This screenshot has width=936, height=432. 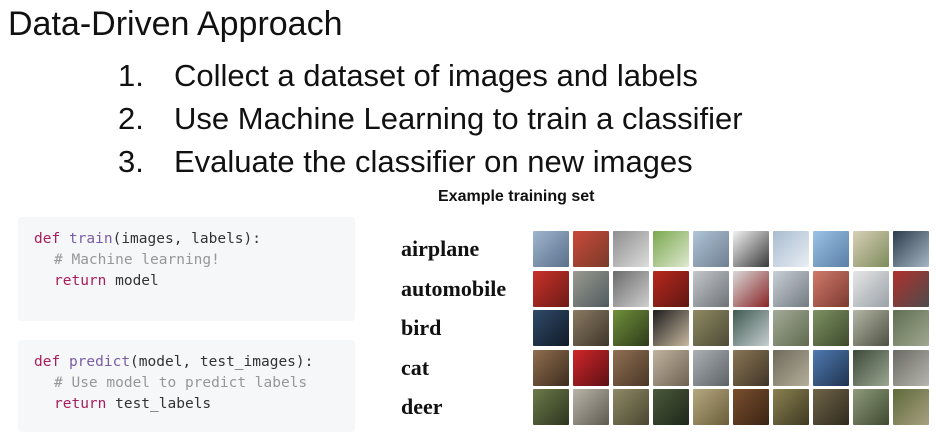 What do you see at coordinates (436, 75) in the screenshot?
I see `step-text: Collect a dataset of images and labels` at bounding box center [436, 75].